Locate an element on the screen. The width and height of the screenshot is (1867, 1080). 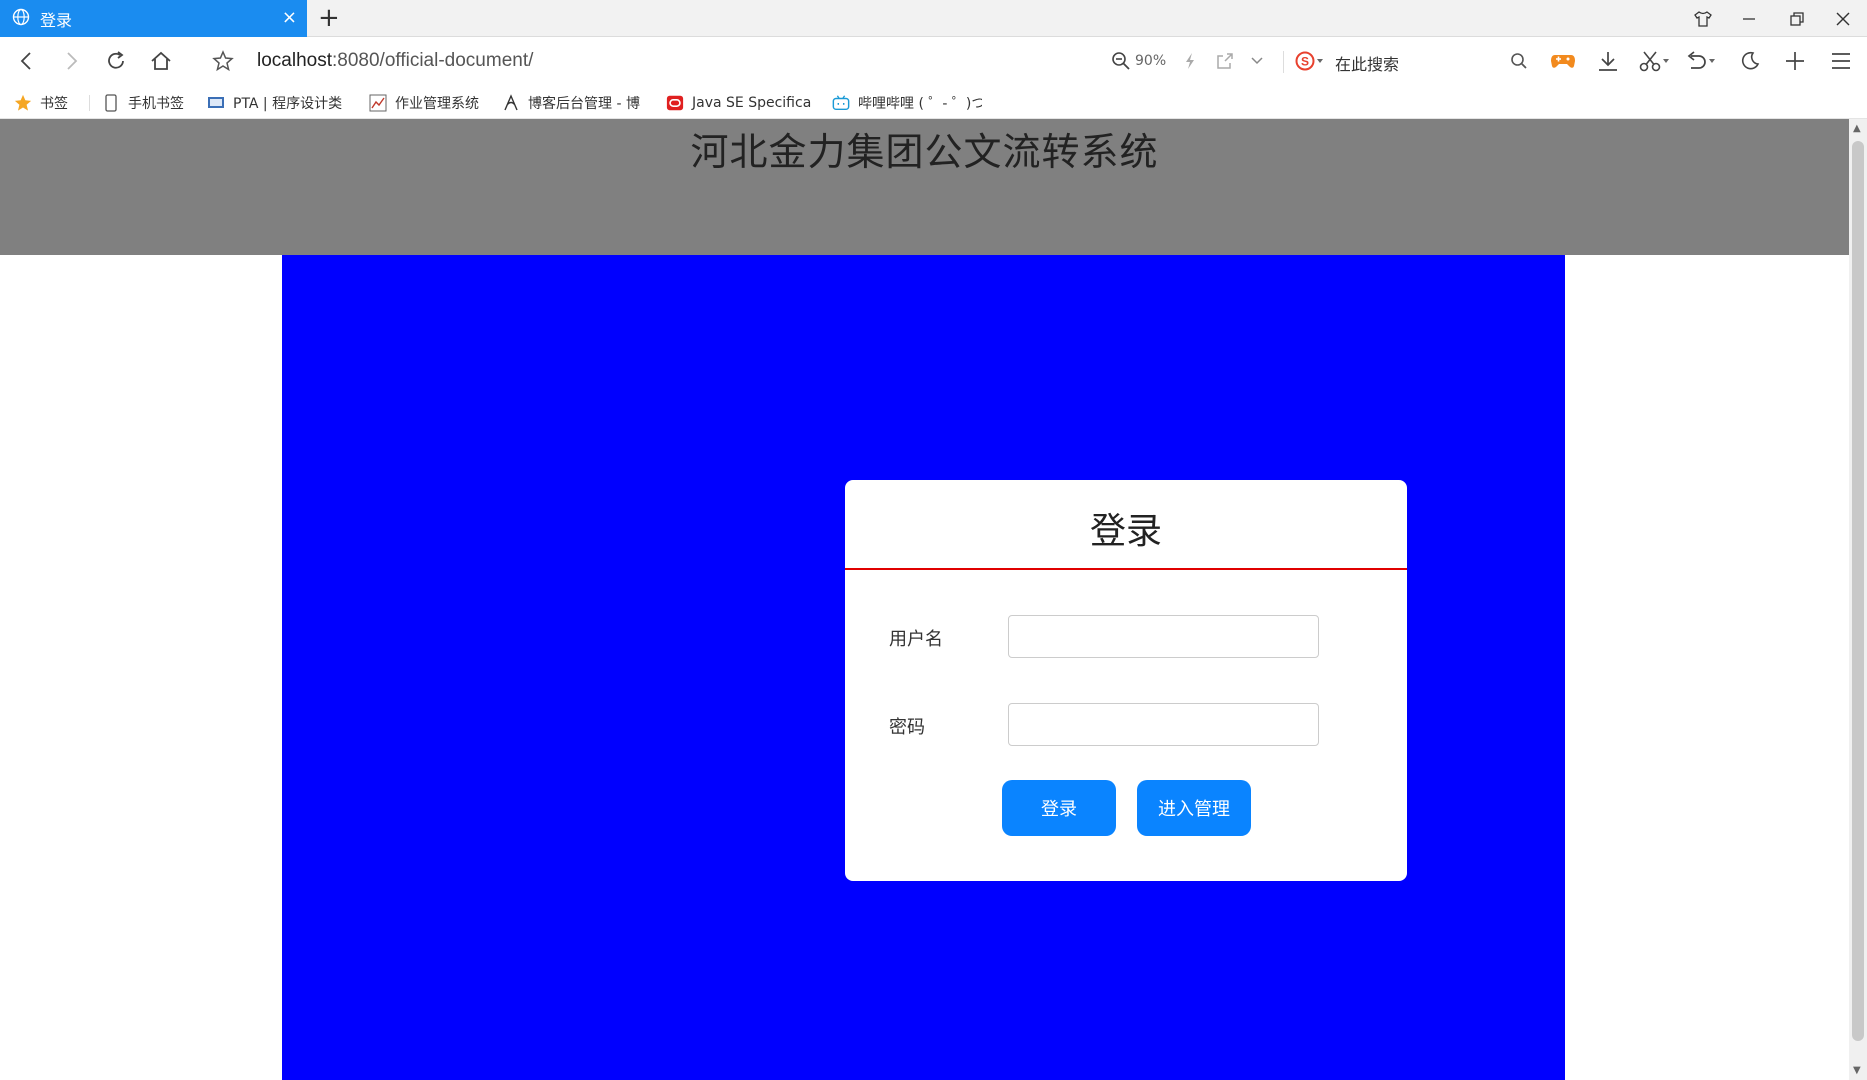
bilibili-icon is located at coordinates (841, 103).